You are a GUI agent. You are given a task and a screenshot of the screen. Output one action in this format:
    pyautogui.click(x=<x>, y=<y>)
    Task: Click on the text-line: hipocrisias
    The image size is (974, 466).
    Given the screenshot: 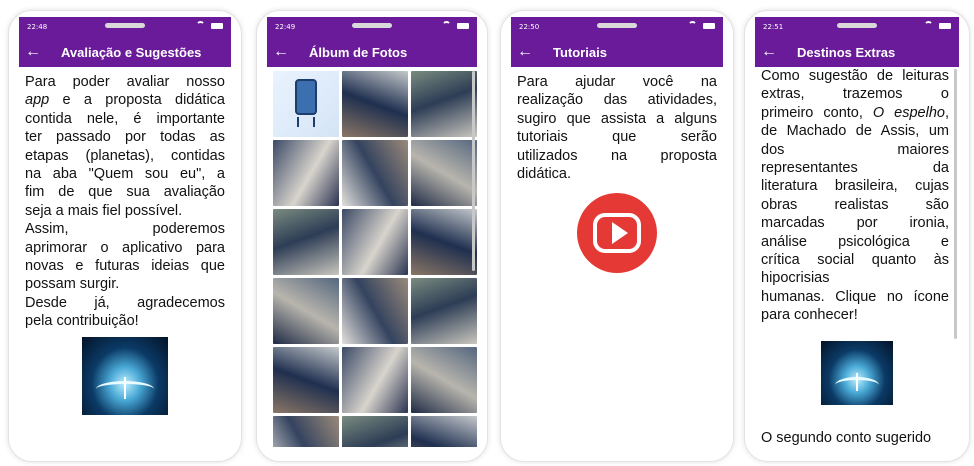 What is the action you would take?
    pyautogui.click(x=795, y=278)
    